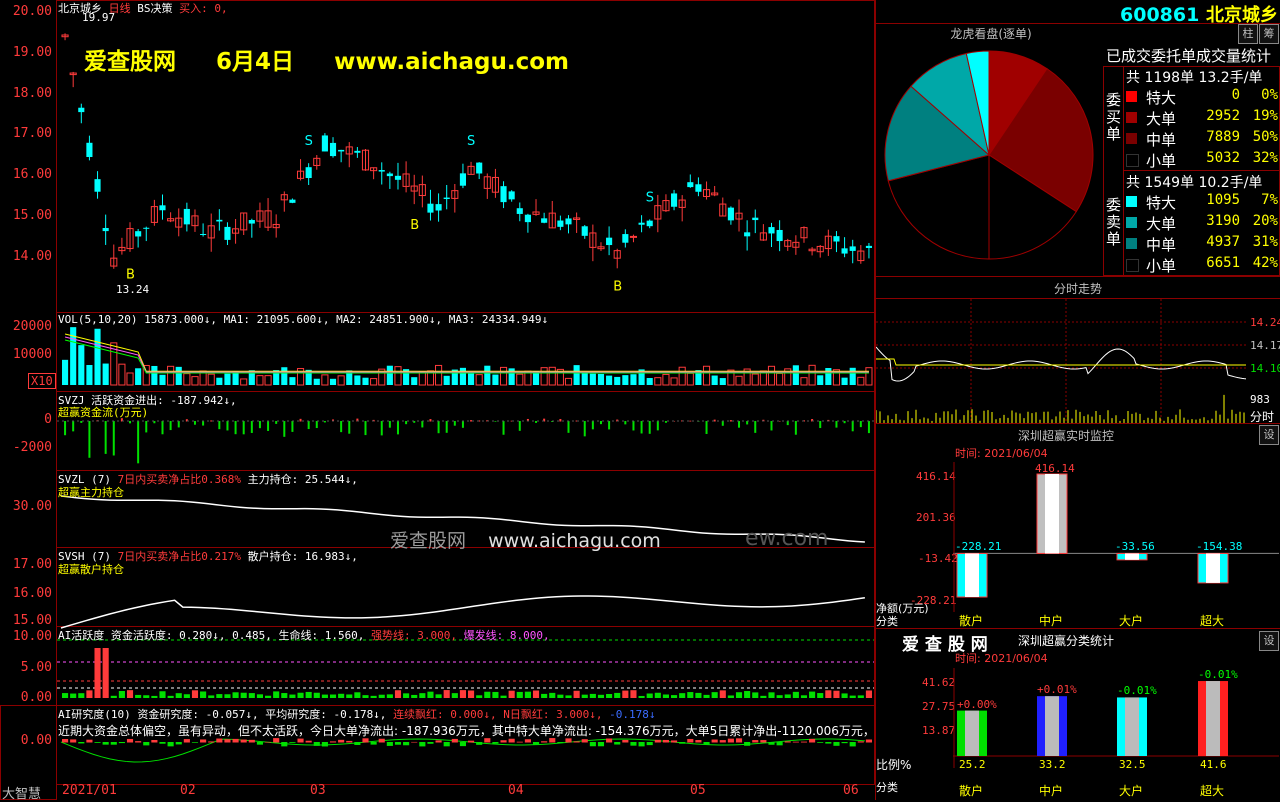 The width and height of the screenshot is (1280, 802). Describe the element at coordinates (1269, 34) in the screenshot. I see `chip-button: 筹` at that location.